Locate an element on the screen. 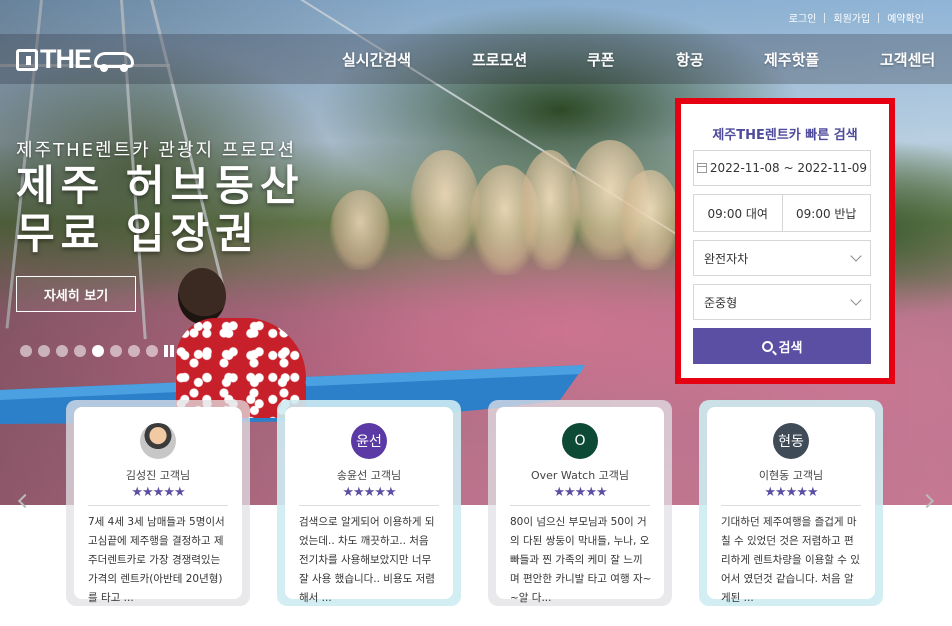 The width and height of the screenshot is (952, 626). reviewer-name: 김성진 고객님 is located at coordinates (158, 475).